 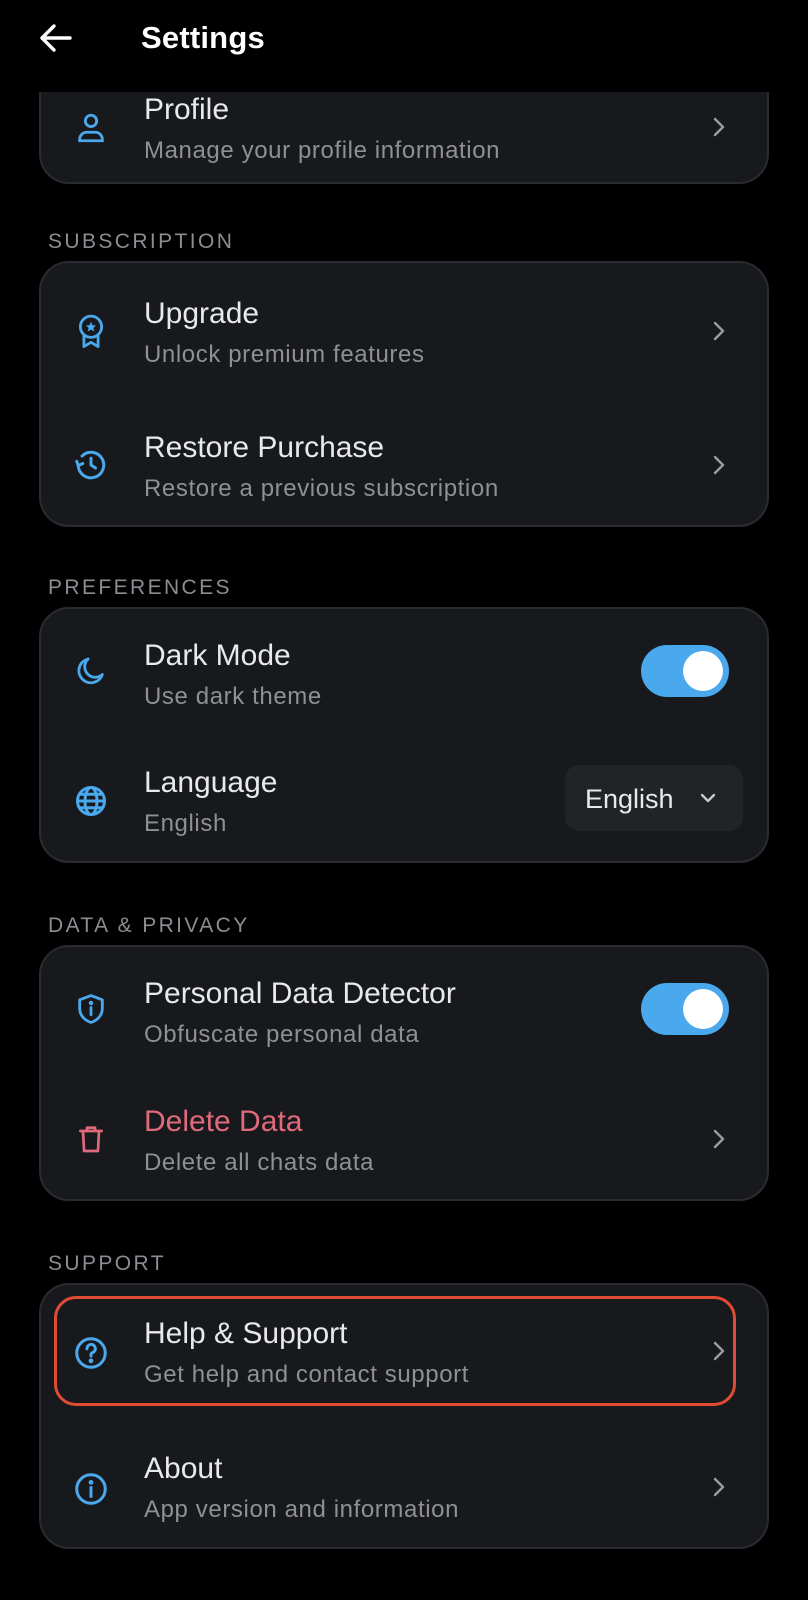 I want to click on language-subtitle: English, so click(x=185, y=823).